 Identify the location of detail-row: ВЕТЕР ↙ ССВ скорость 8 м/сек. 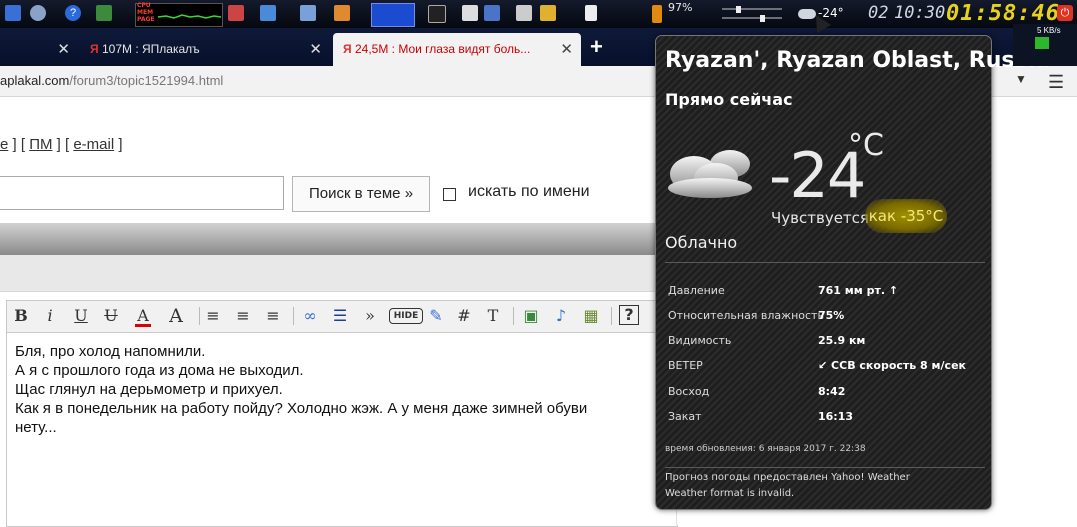
(828, 365).